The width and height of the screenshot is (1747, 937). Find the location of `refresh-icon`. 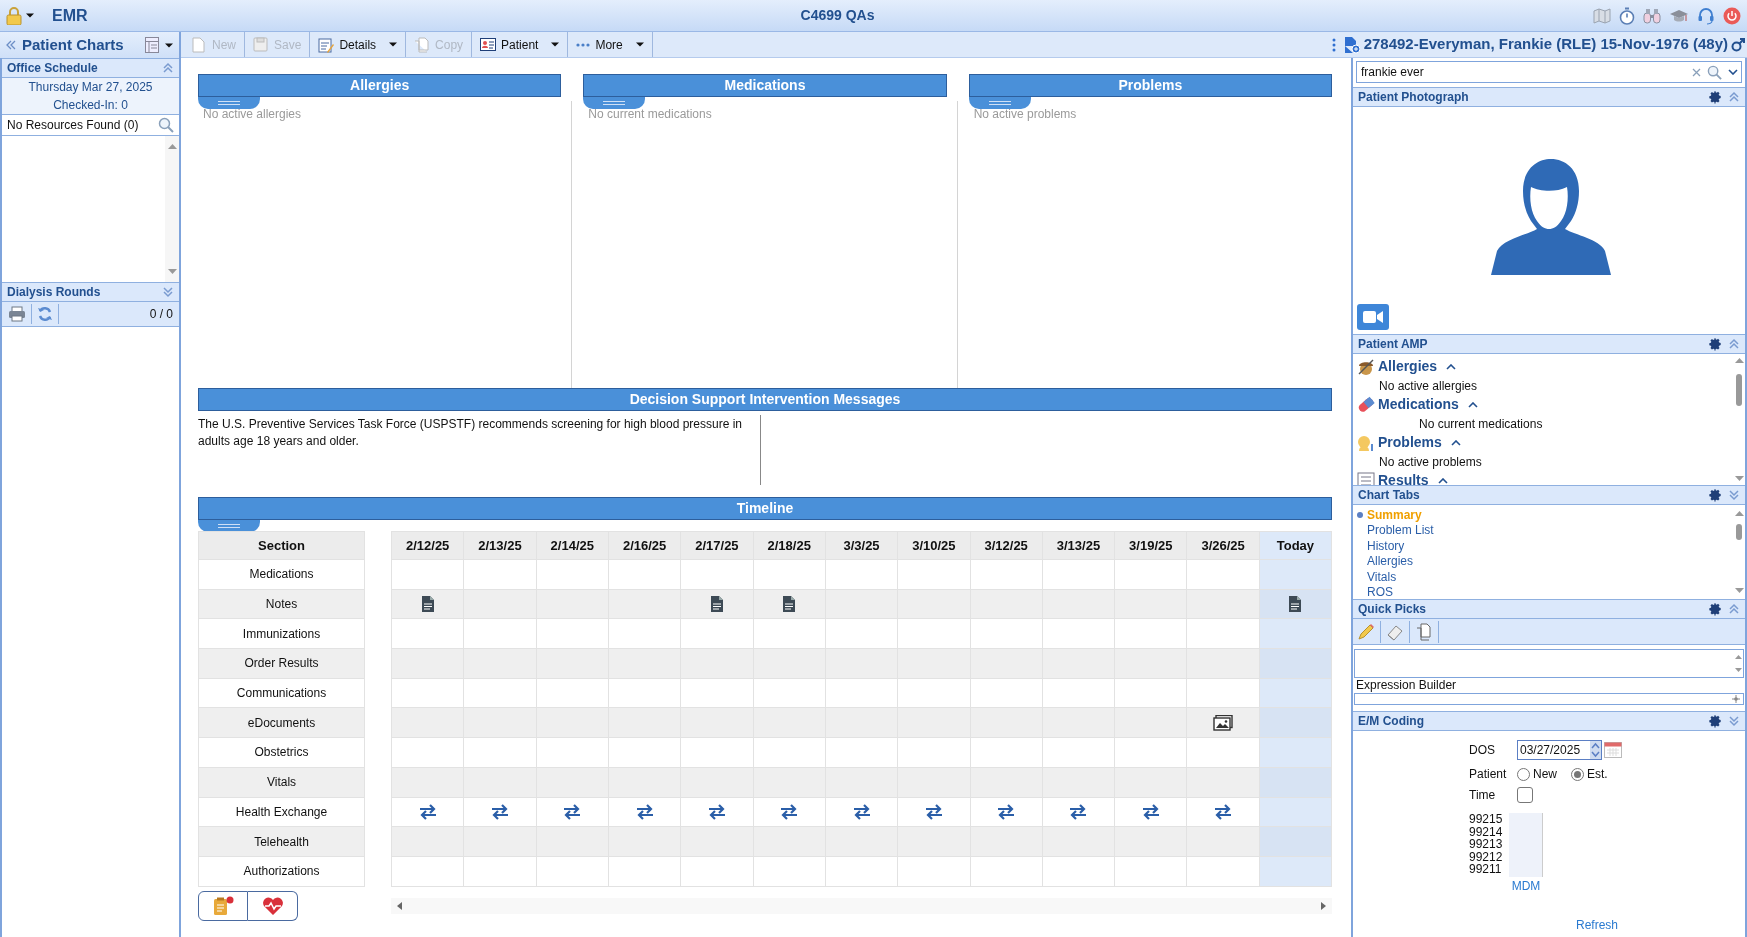

refresh-icon is located at coordinates (45, 314).